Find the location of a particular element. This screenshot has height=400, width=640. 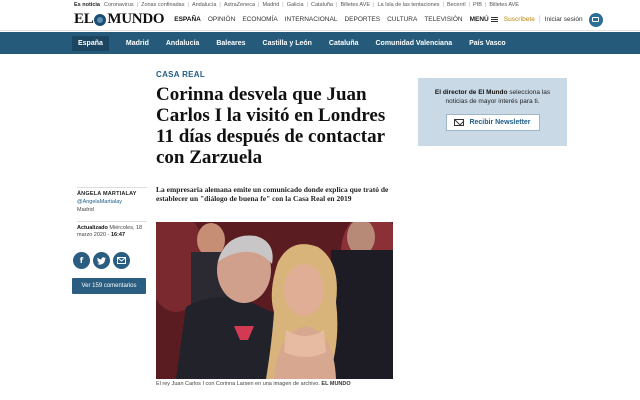

share-buttons: f is located at coordinates (103, 260).